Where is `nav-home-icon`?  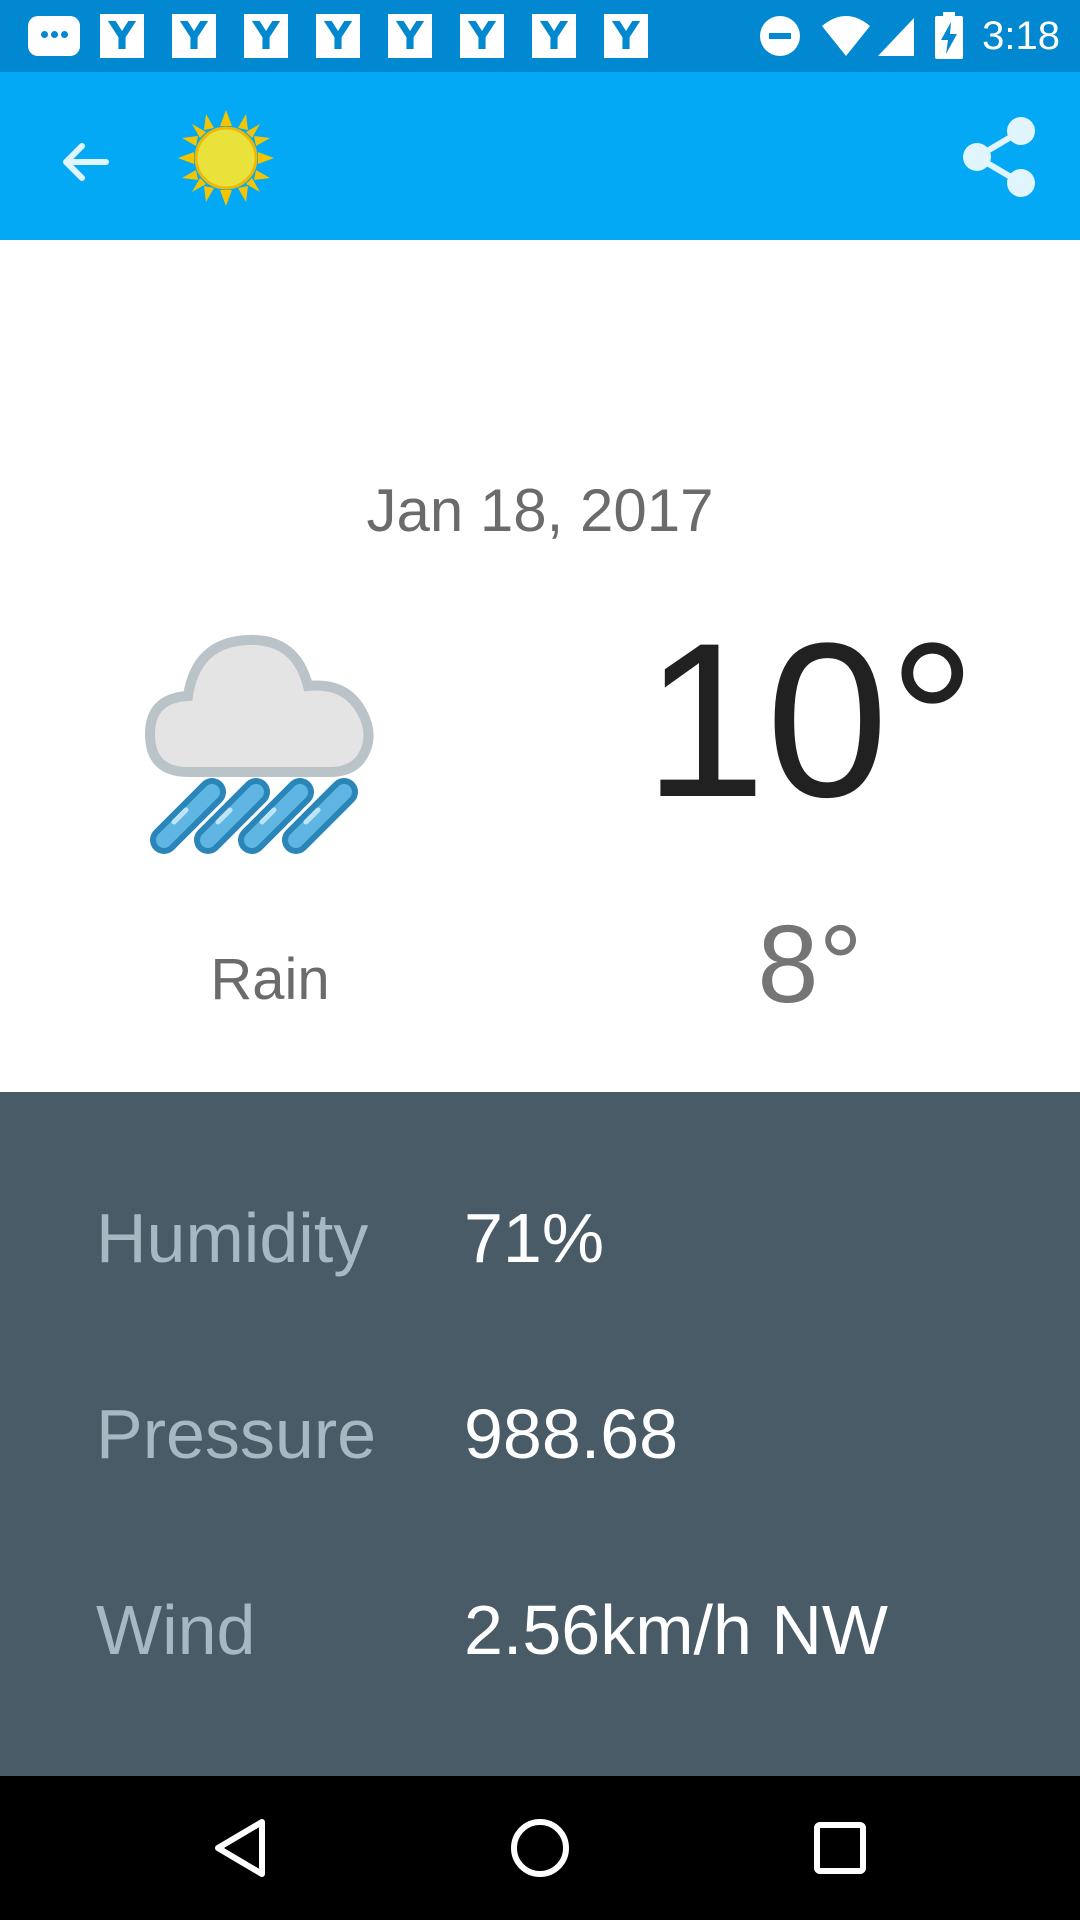
nav-home-icon is located at coordinates (540, 1848).